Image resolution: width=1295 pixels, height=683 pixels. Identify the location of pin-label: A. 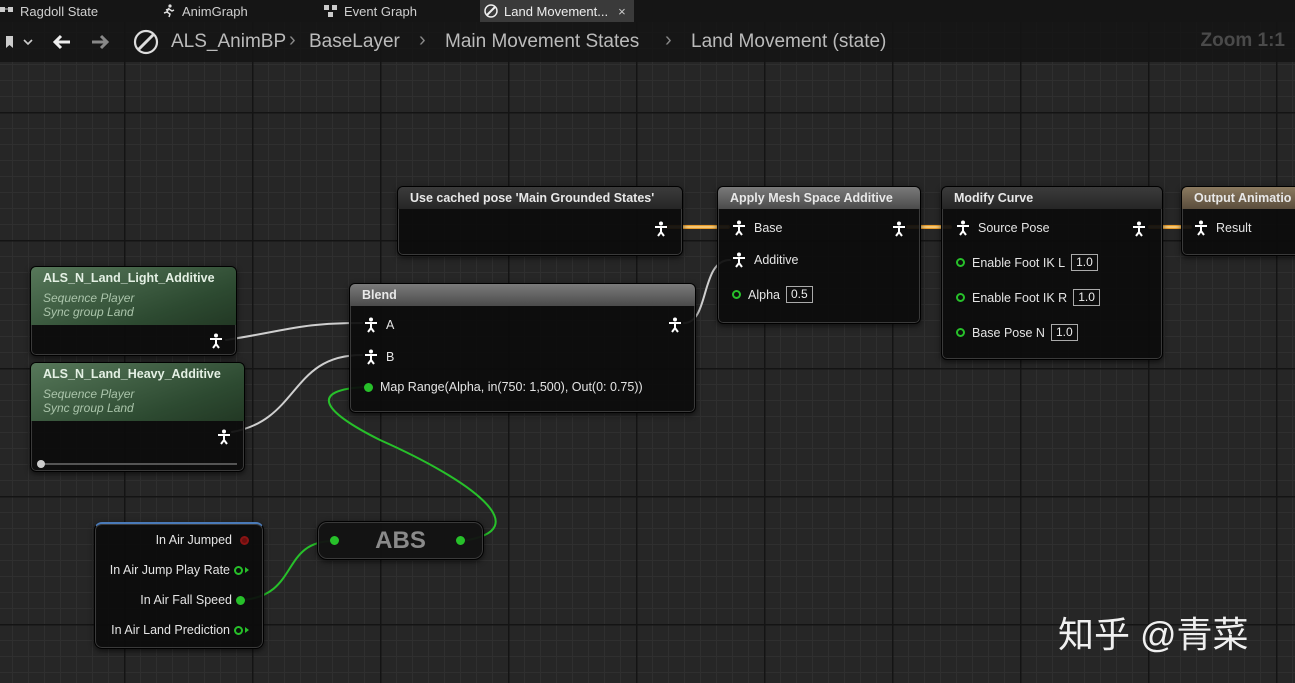
(390, 325).